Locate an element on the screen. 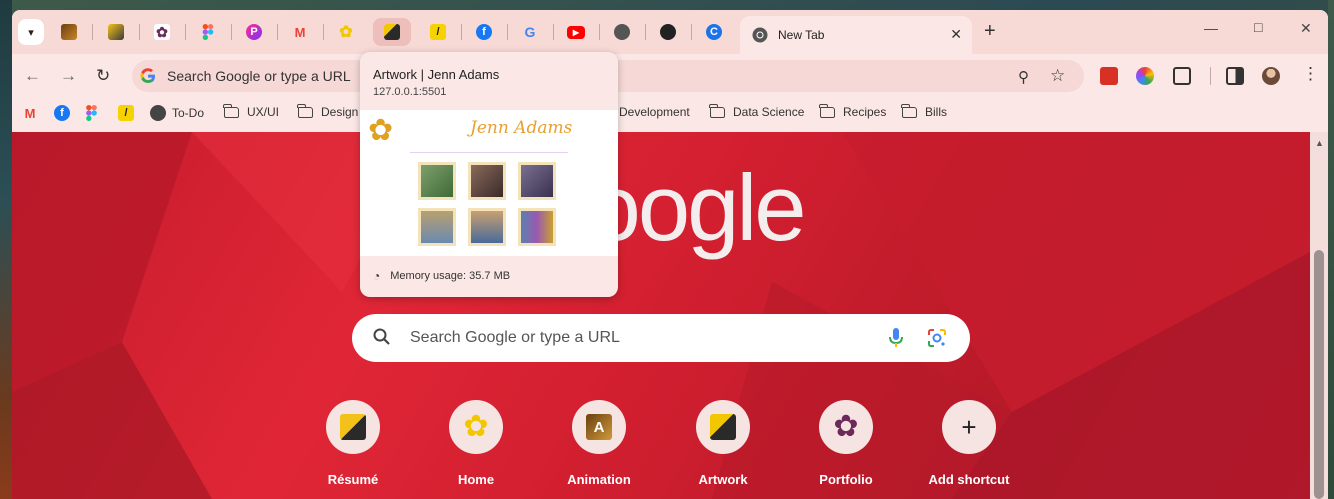 The image size is (1334, 499). google-tab: G is located at coordinates (530, 32).